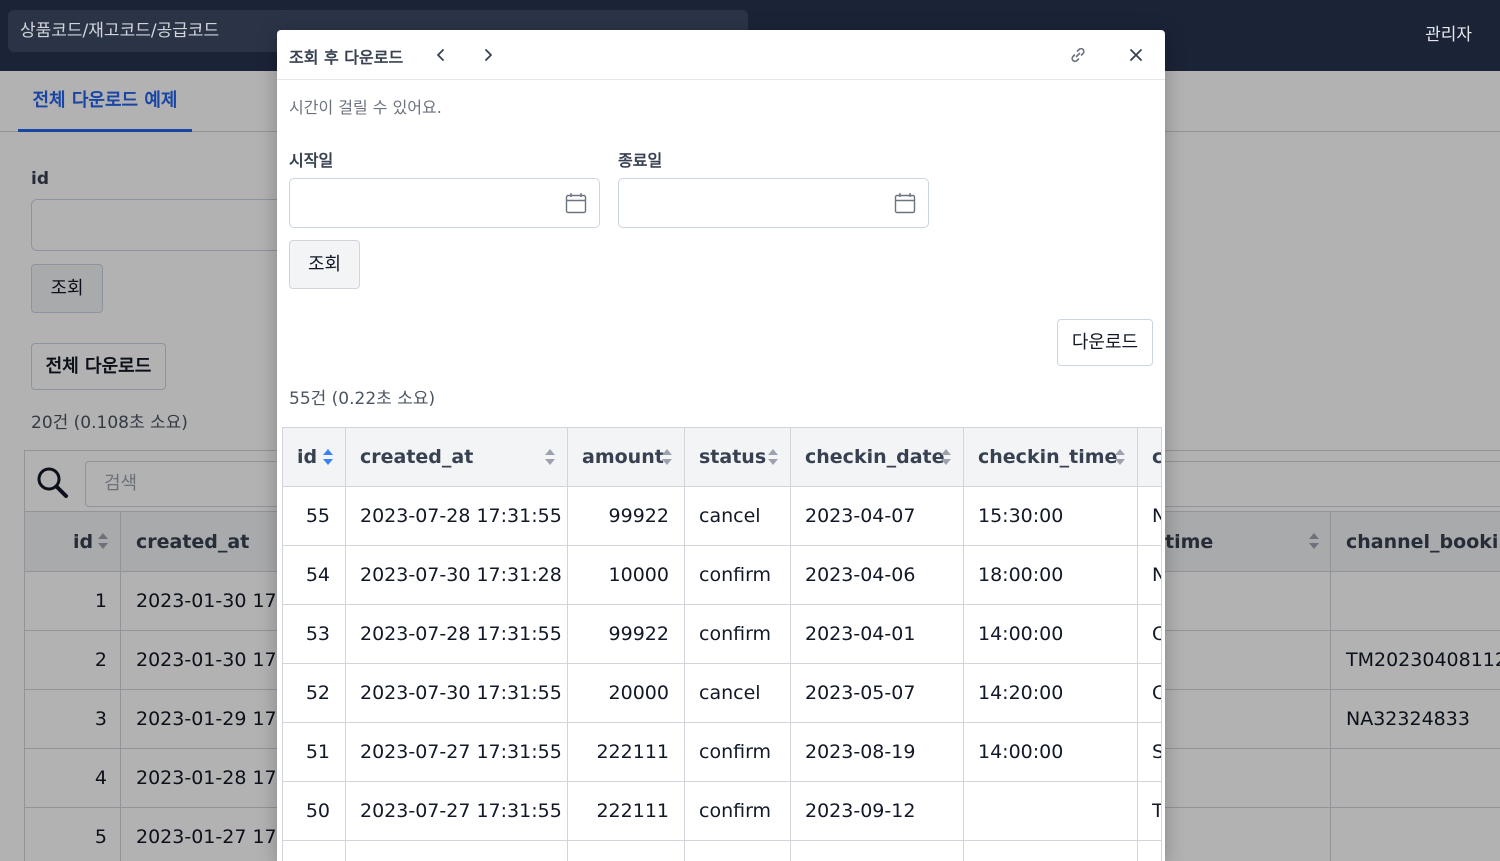 The width and height of the screenshot is (1500, 861). Describe the element at coordinates (732, 457) in the screenshot. I see `column-header-status: status` at that location.